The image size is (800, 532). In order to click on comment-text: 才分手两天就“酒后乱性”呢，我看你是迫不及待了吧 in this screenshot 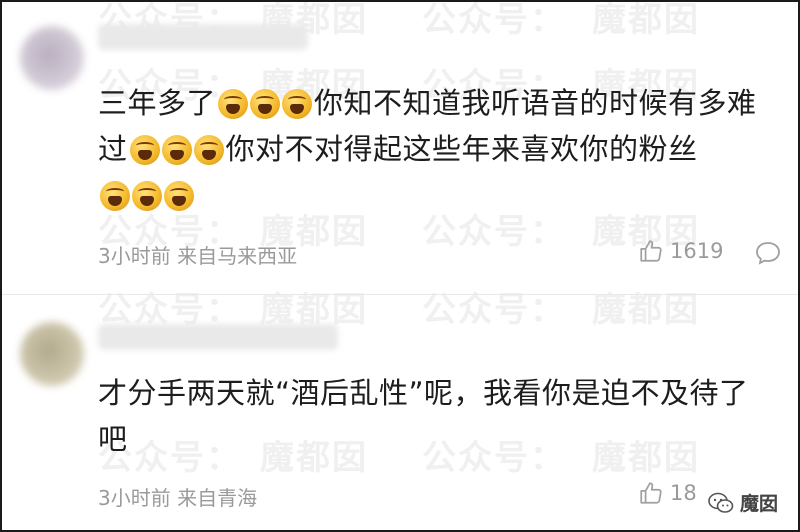, I will do `click(423, 416)`.